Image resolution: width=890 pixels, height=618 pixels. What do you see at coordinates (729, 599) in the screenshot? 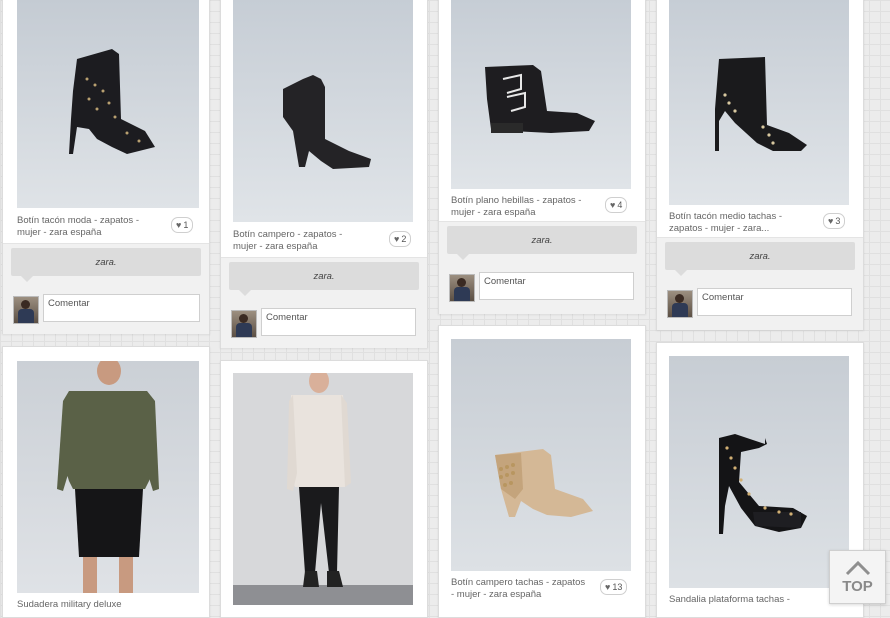
I see `pin-description: Sandalia plataforma tachas -` at bounding box center [729, 599].